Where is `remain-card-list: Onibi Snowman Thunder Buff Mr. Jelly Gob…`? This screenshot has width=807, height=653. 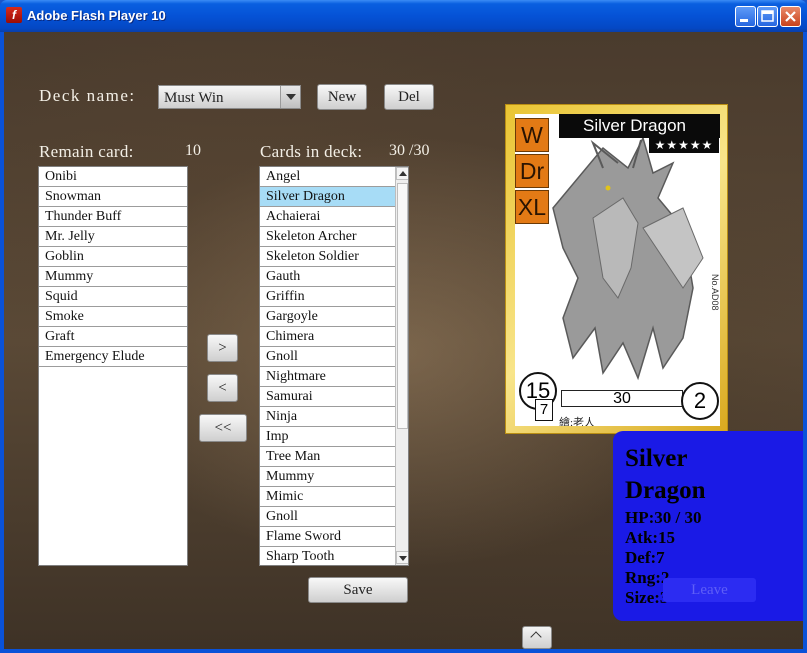
remain-card-list: Onibi Snowman Thunder Buff Mr. Jelly Gob… is located at coordinates (113, 366).